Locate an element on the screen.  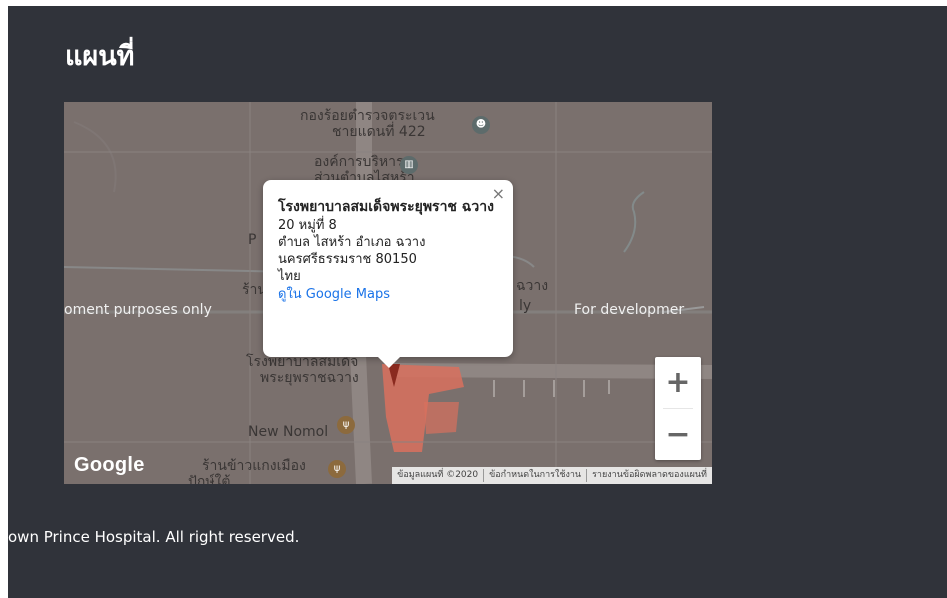
report-error-link: รายงานข้อผิดพลาดของแผนที่ is located at coordinates (649, 475).